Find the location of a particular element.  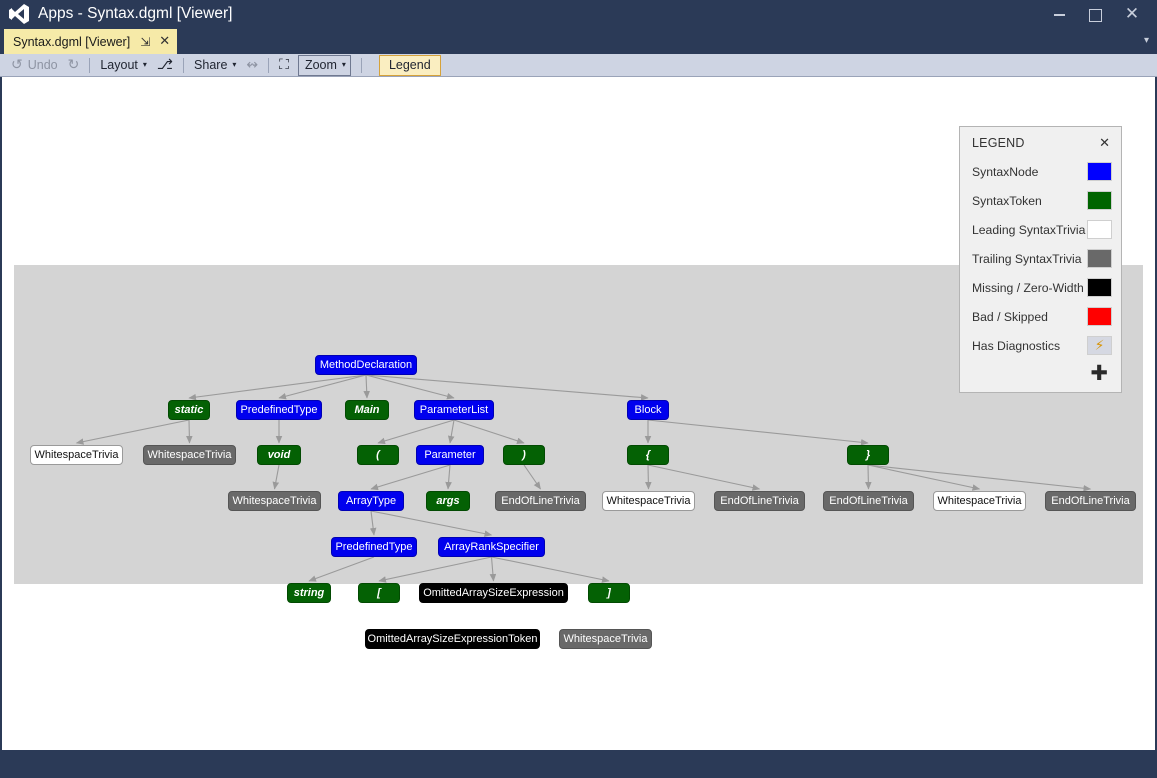

layout-menu-button: Layout ▾ is located at coordinates (123, 65).